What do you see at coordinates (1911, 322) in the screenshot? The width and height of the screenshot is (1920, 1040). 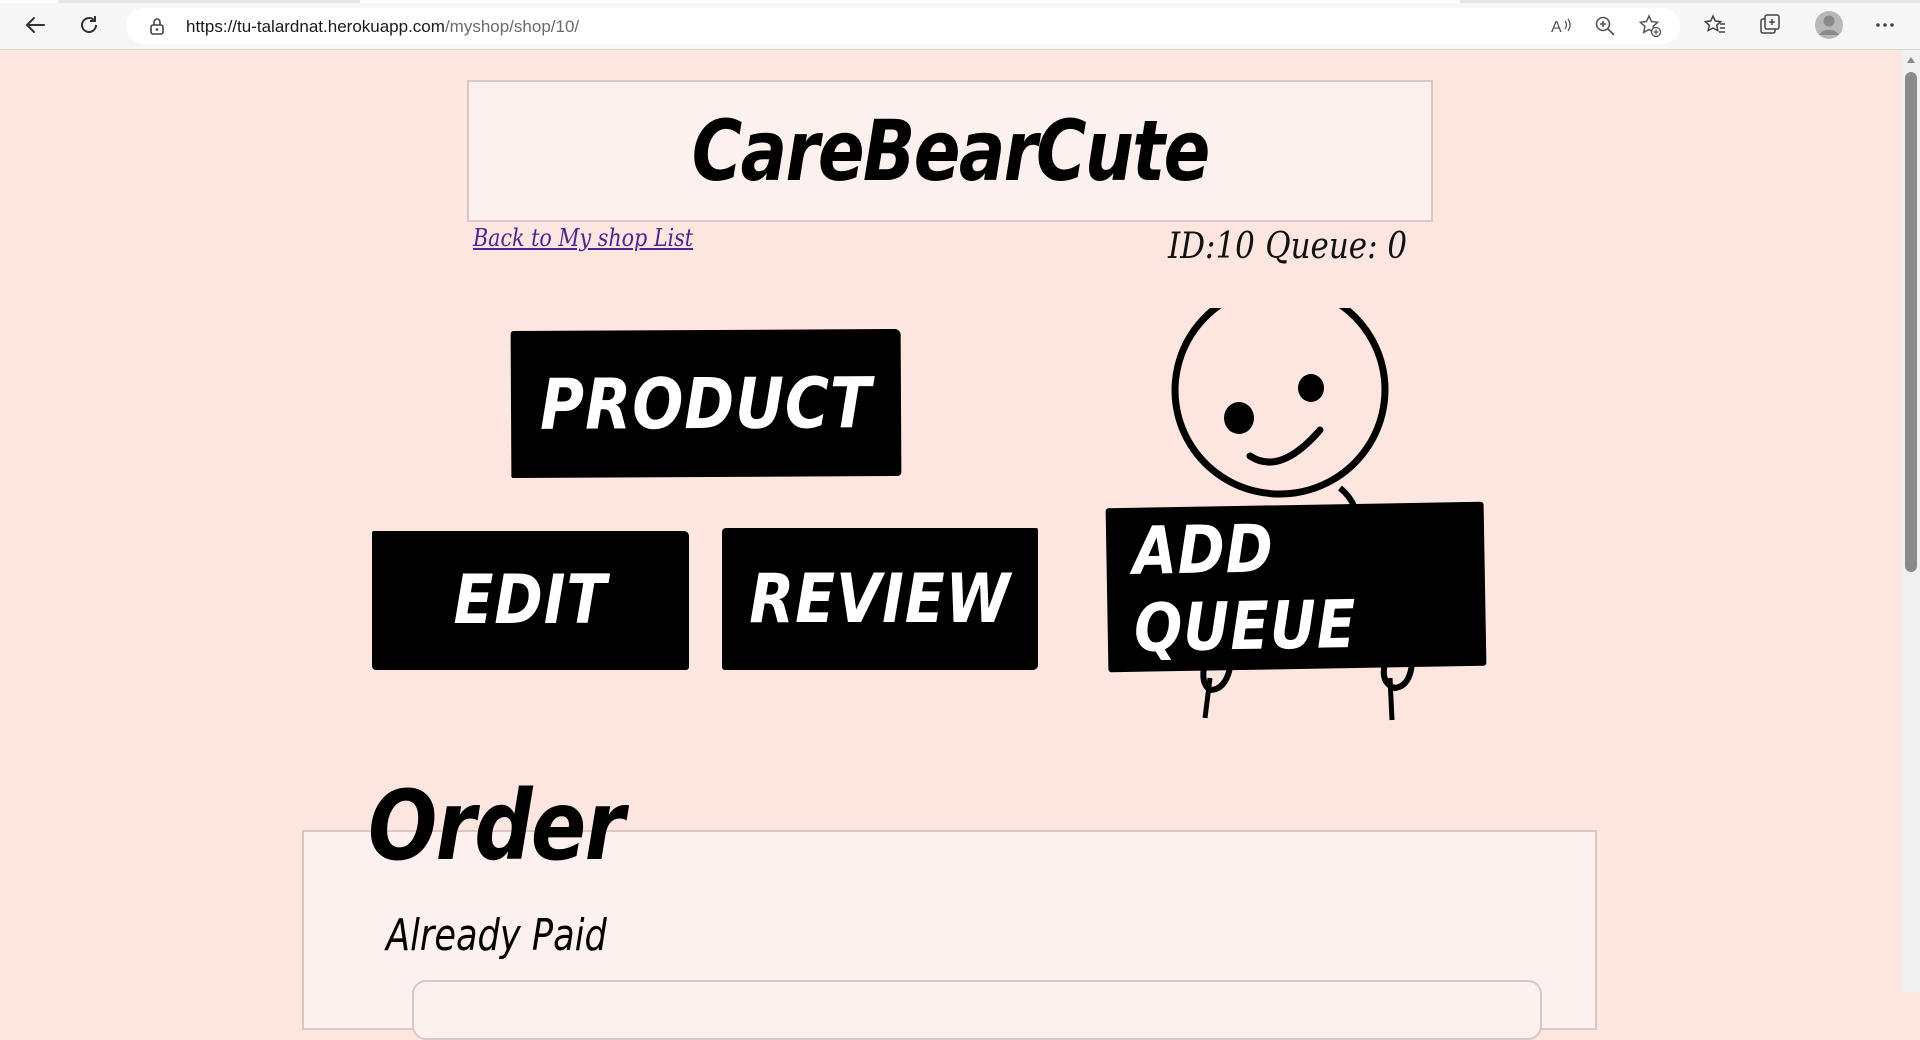 I see `scrollbar-thumb` at bounding box center [1911, 322].